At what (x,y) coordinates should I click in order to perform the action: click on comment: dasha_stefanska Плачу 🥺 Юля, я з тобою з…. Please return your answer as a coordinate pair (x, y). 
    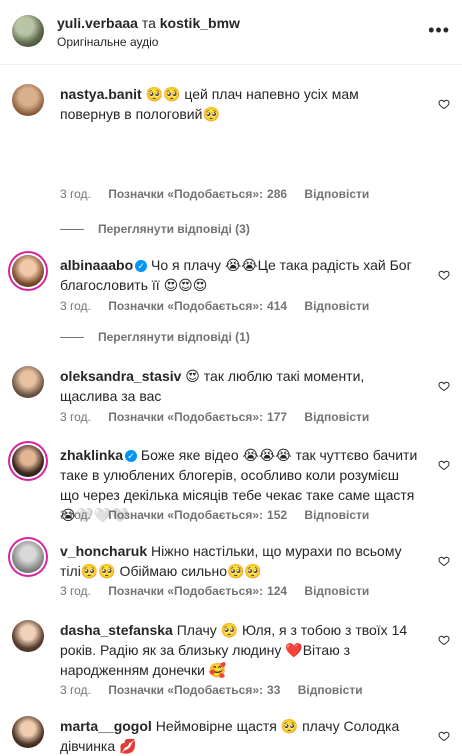
    Looking at the image, I should click on (231, 660).